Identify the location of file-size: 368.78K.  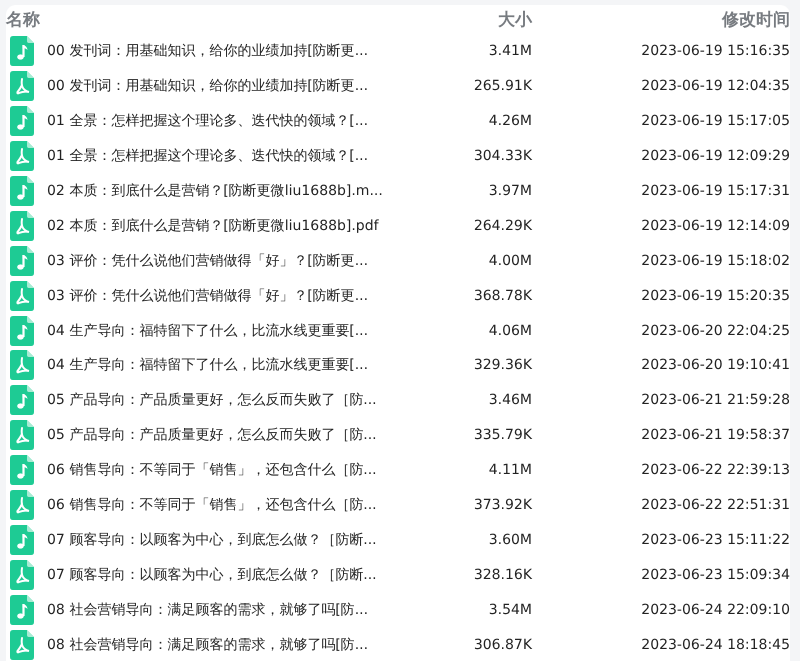
(503, 296).